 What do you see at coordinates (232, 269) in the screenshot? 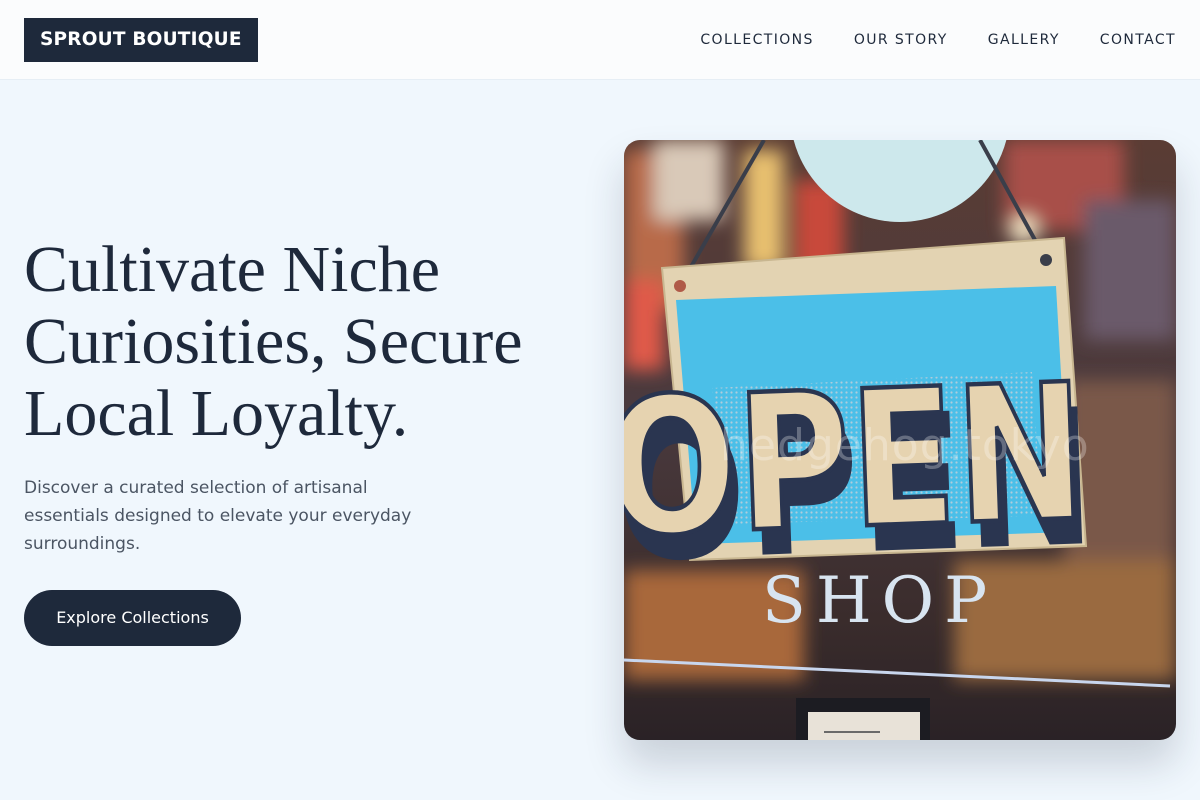
I see `hero-title-line: Cultivate Niche` at bounding box center [232, 269].